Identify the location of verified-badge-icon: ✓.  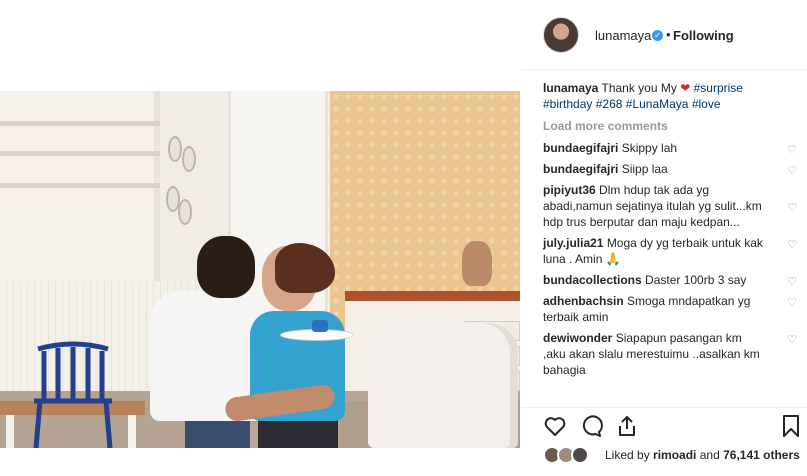
(657, 35).